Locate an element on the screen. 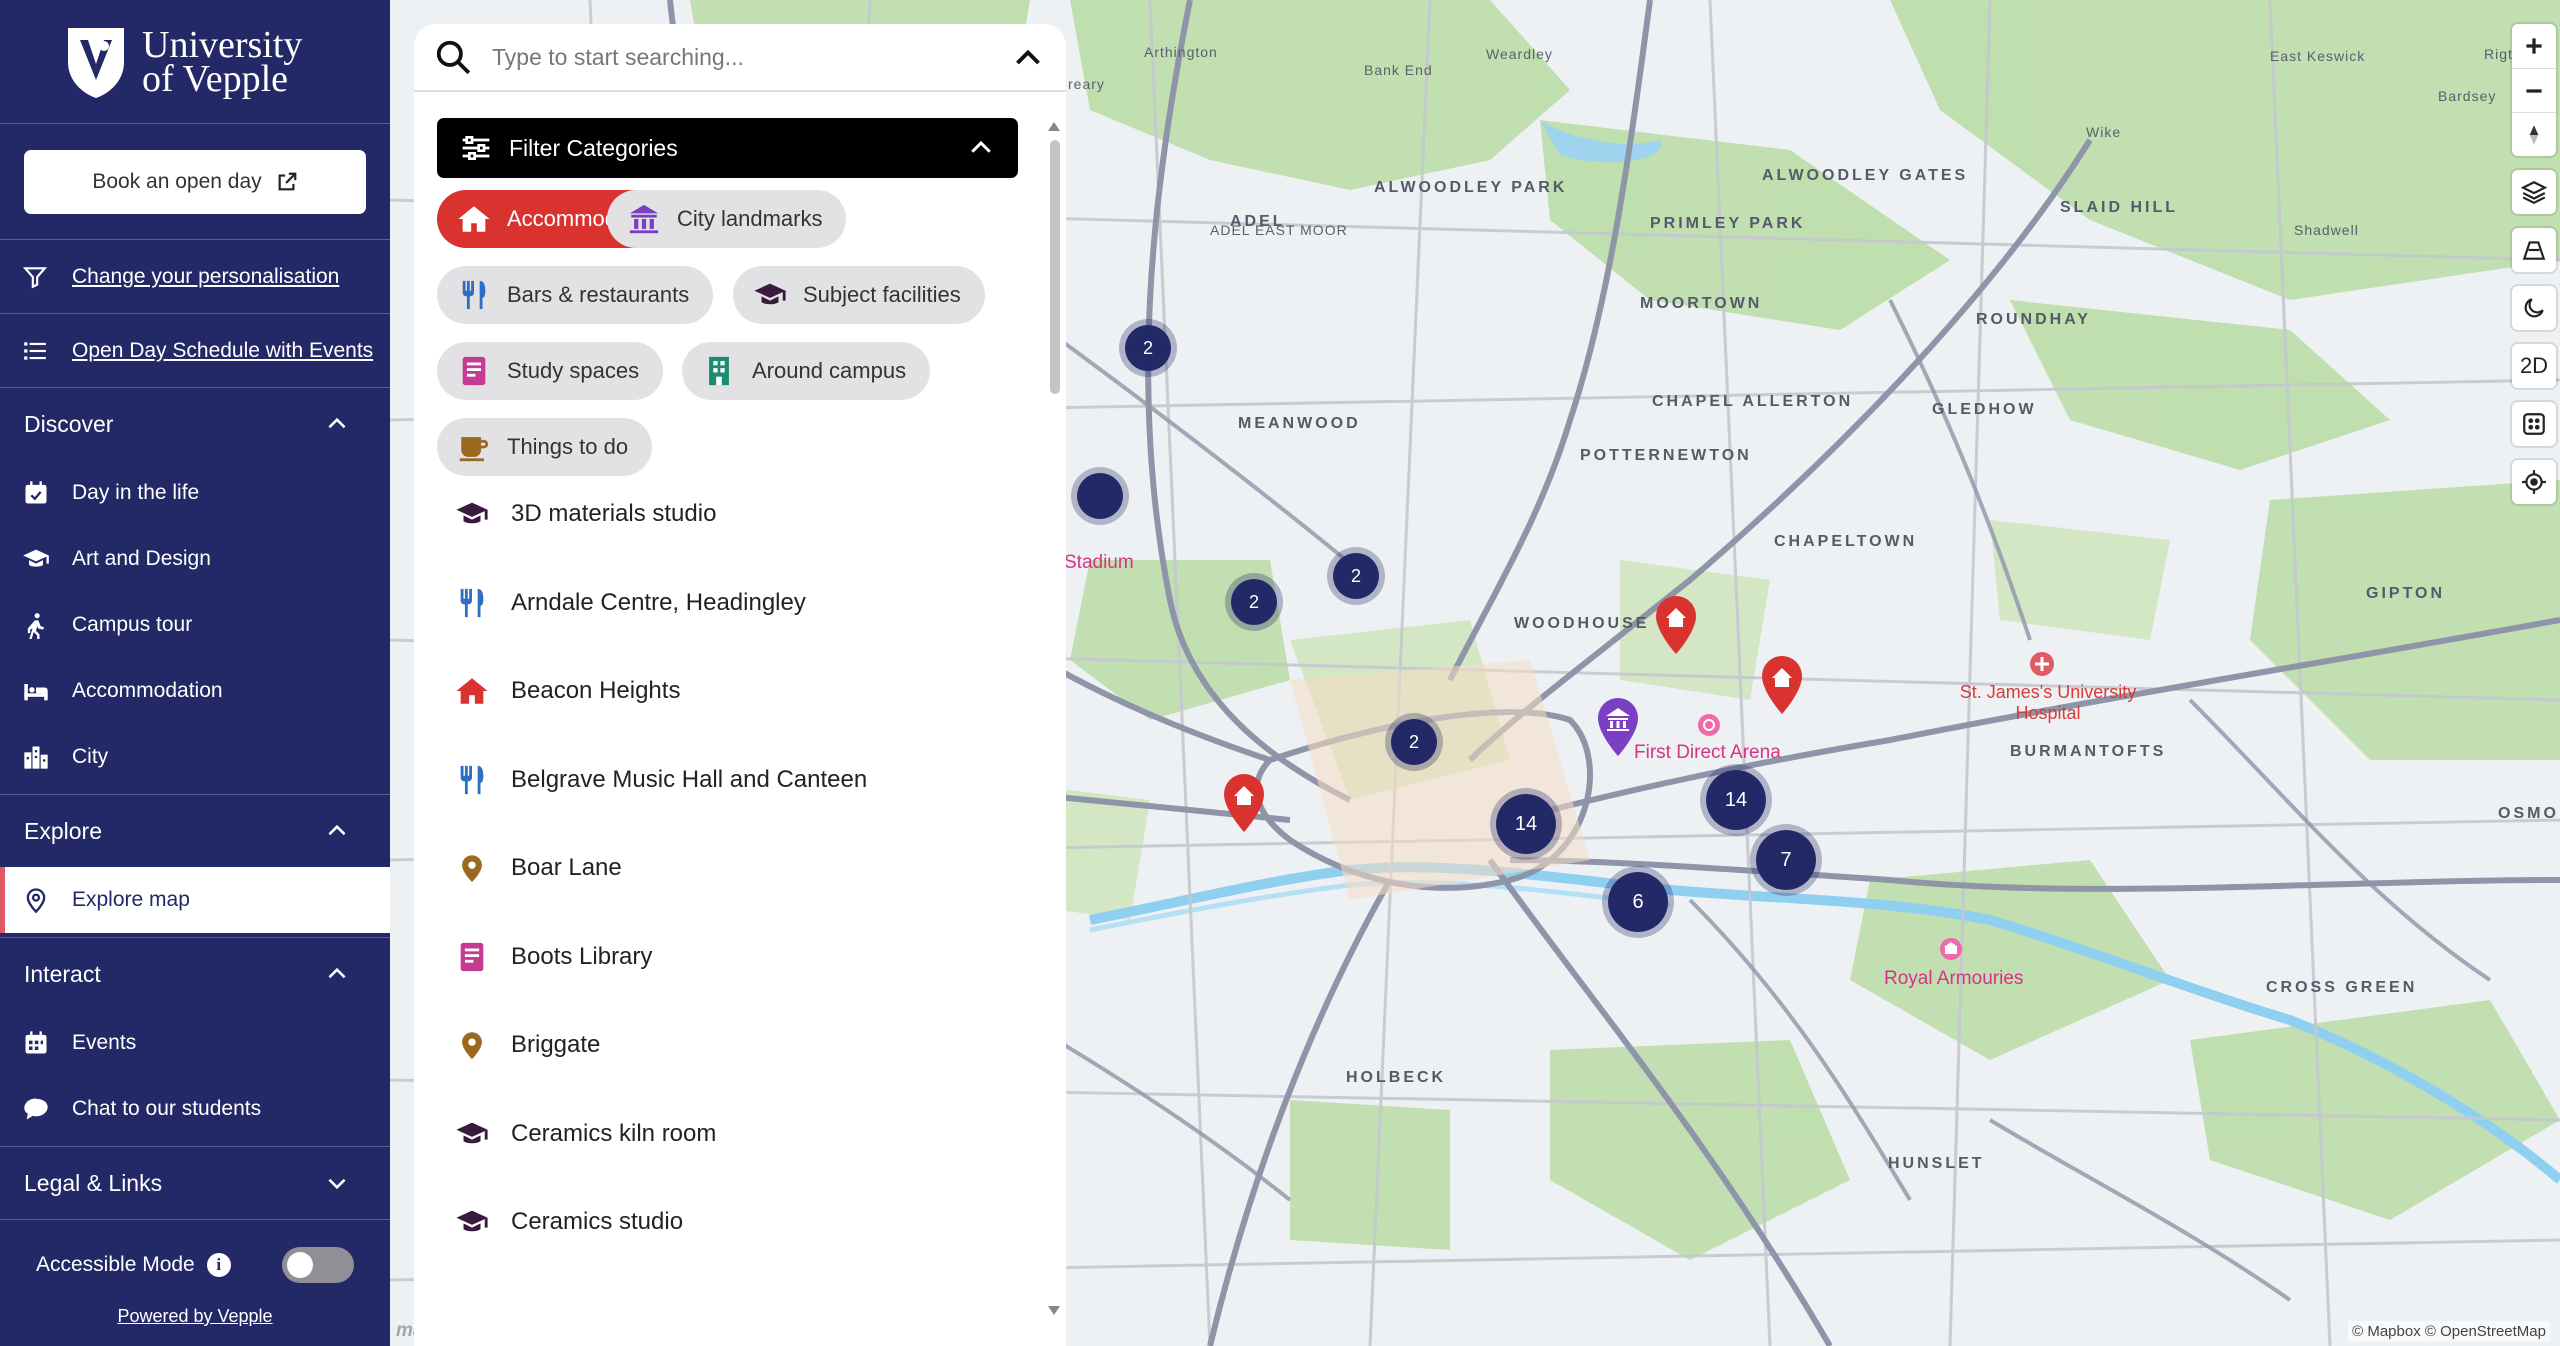 The image size is (2560, 1346). open-day-schedule-label: Open Day Schedule with Events is located at coordinates (223, 350).